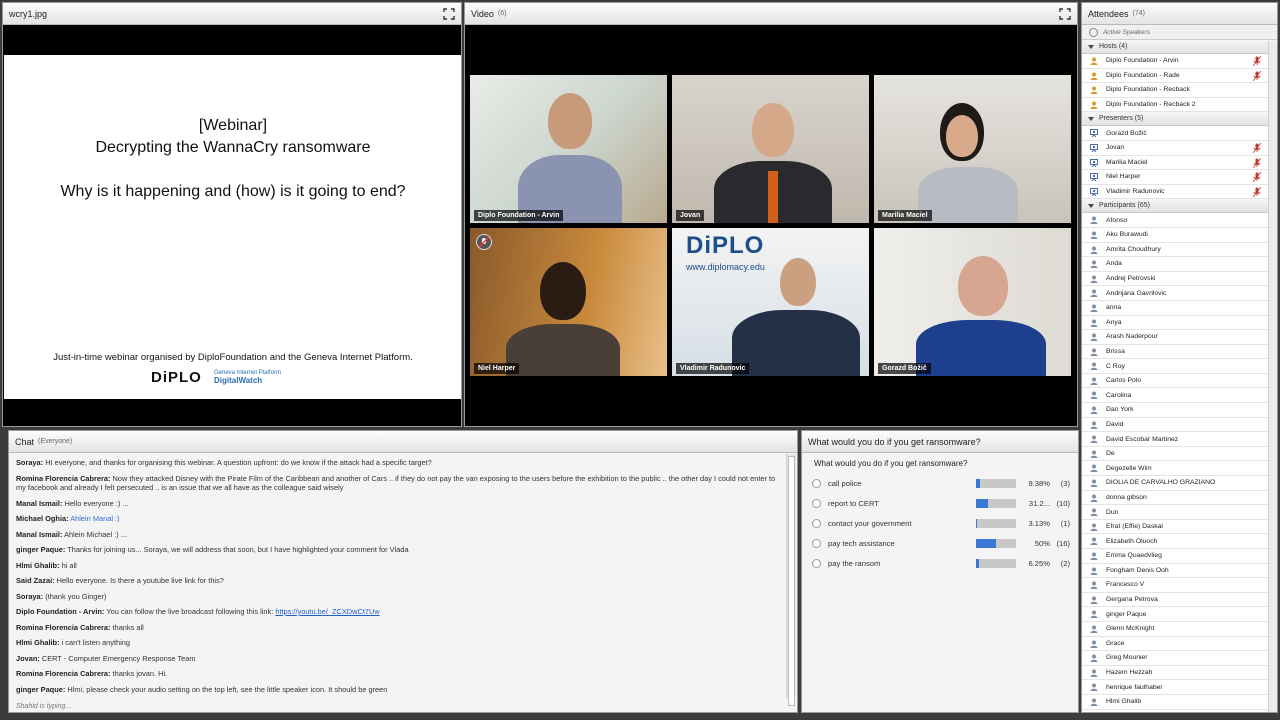 This screenshot has height=720, width=1280. What do you see at coordinates (1179, 658) in the screenshot?
I see `attendee-row: Greg Mounier` at bounding box center [1179, 658].